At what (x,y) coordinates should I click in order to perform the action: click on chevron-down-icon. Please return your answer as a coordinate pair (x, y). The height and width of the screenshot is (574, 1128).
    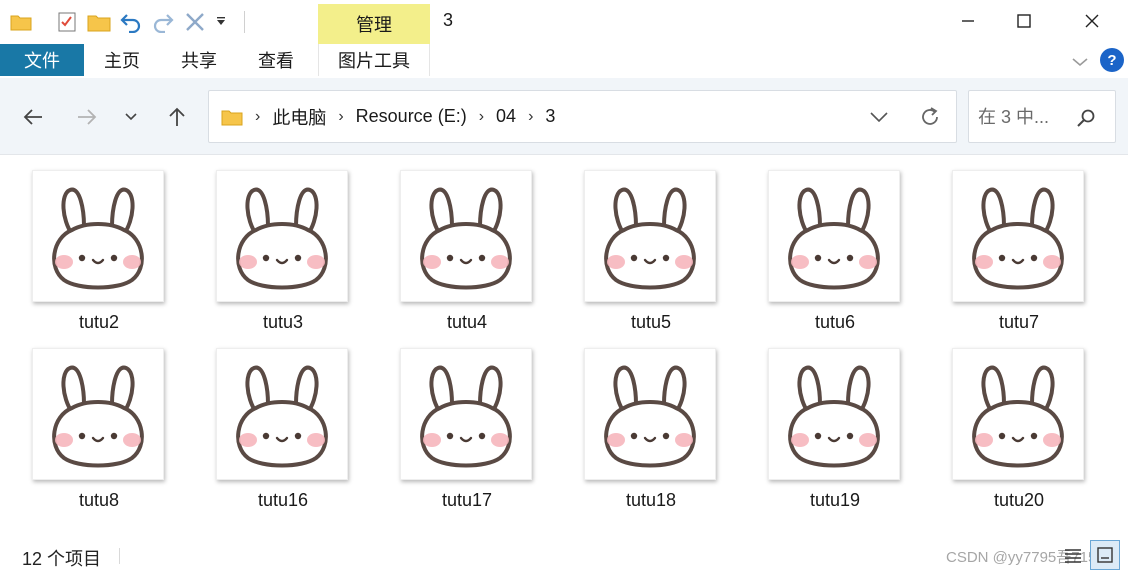
    Looking at the image, I should click on (221, 22).